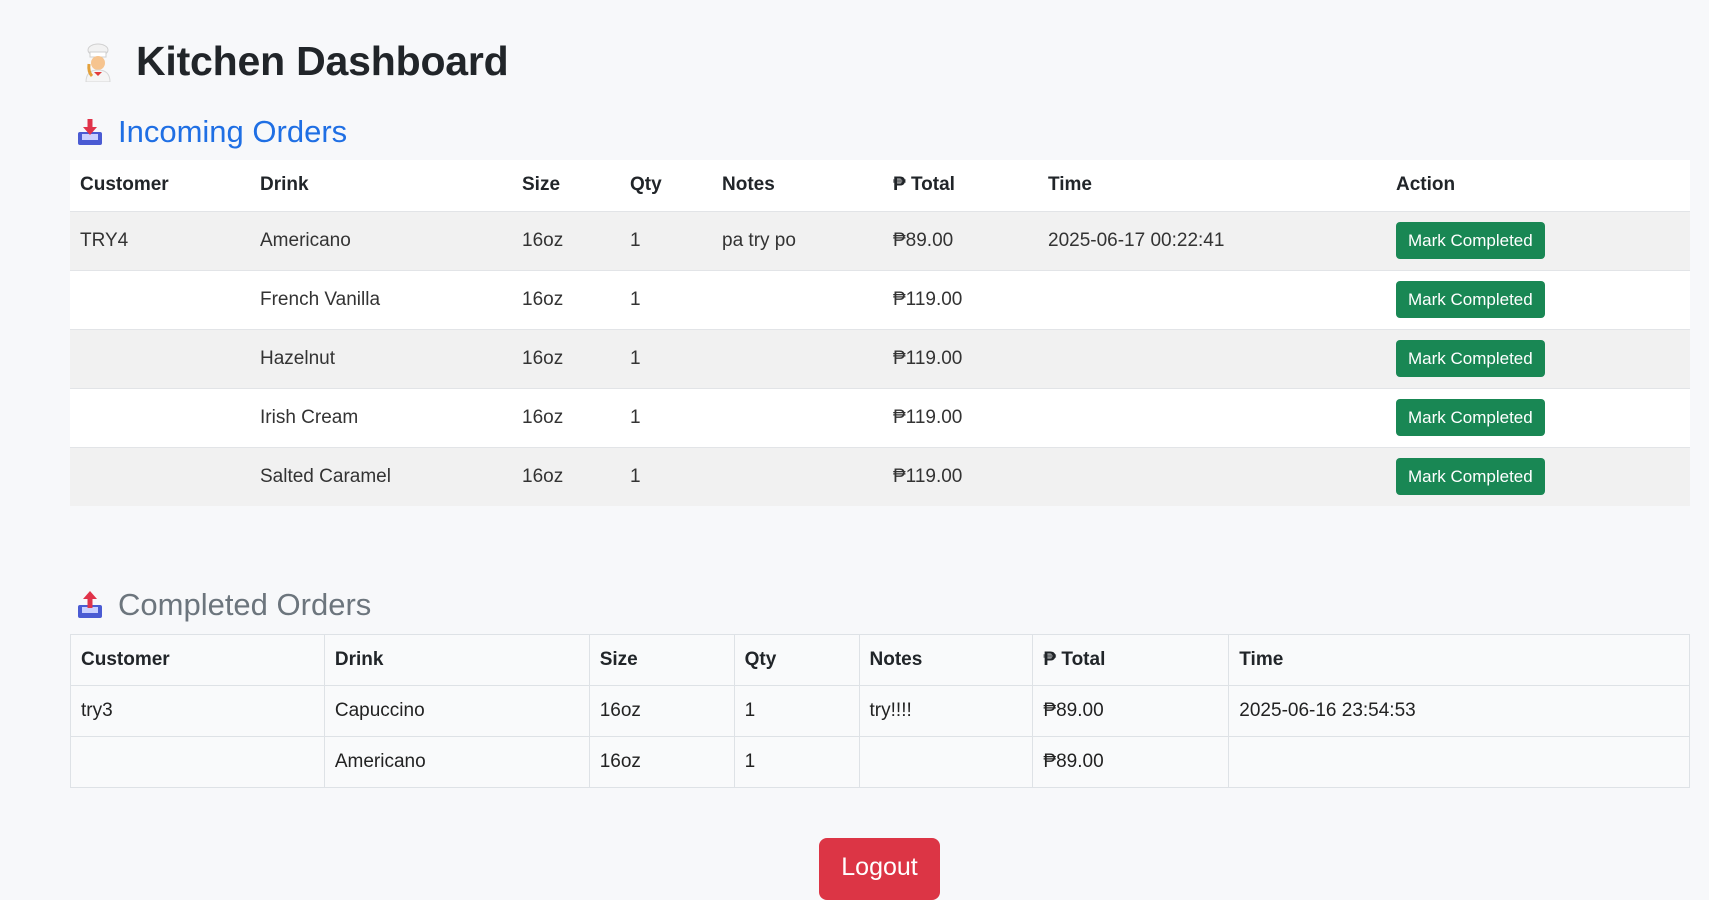 Image resolution: width=1709 pixels, height=900 pixels. Describe the element at coordinates (381, 476) in the screenshot. I see `cell-drink: Salted Caramel` at that location.